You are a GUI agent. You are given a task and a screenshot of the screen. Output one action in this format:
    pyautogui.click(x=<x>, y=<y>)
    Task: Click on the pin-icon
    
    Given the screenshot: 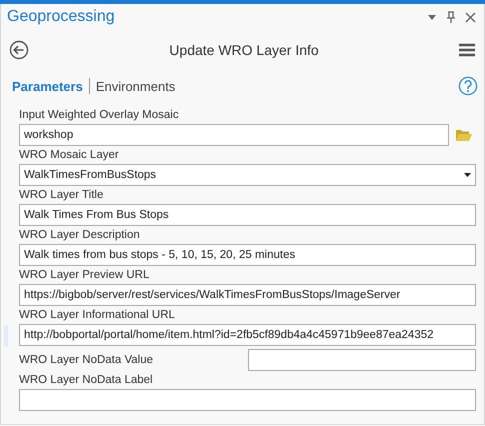 What is the action you would take?
    pyautogui.click(x=451, y=17)
    